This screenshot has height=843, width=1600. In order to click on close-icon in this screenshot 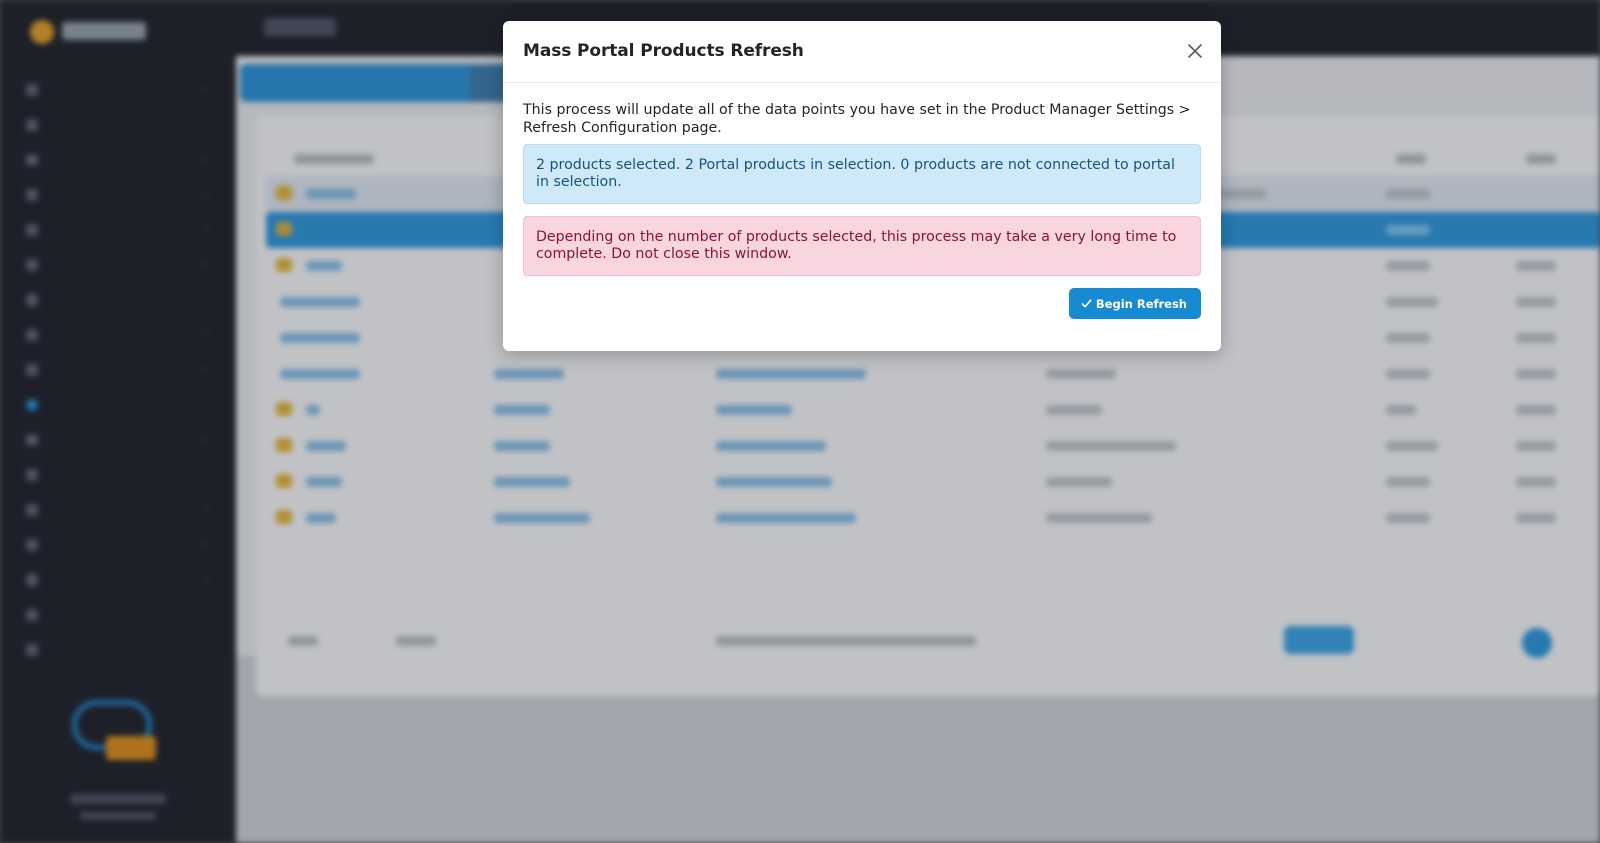, I will do `click(1195, 51)`.